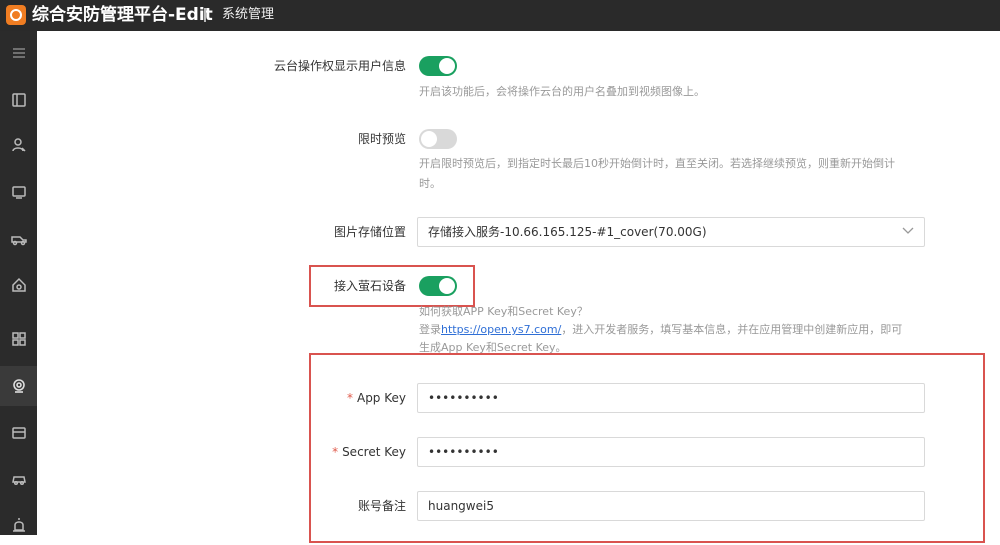 This screenshot has width=1000, height=545. Describe the element at coordinates (501, 329) in the screenshot. I see `open-ys7-link: https://open.ys7.com/` at that location.